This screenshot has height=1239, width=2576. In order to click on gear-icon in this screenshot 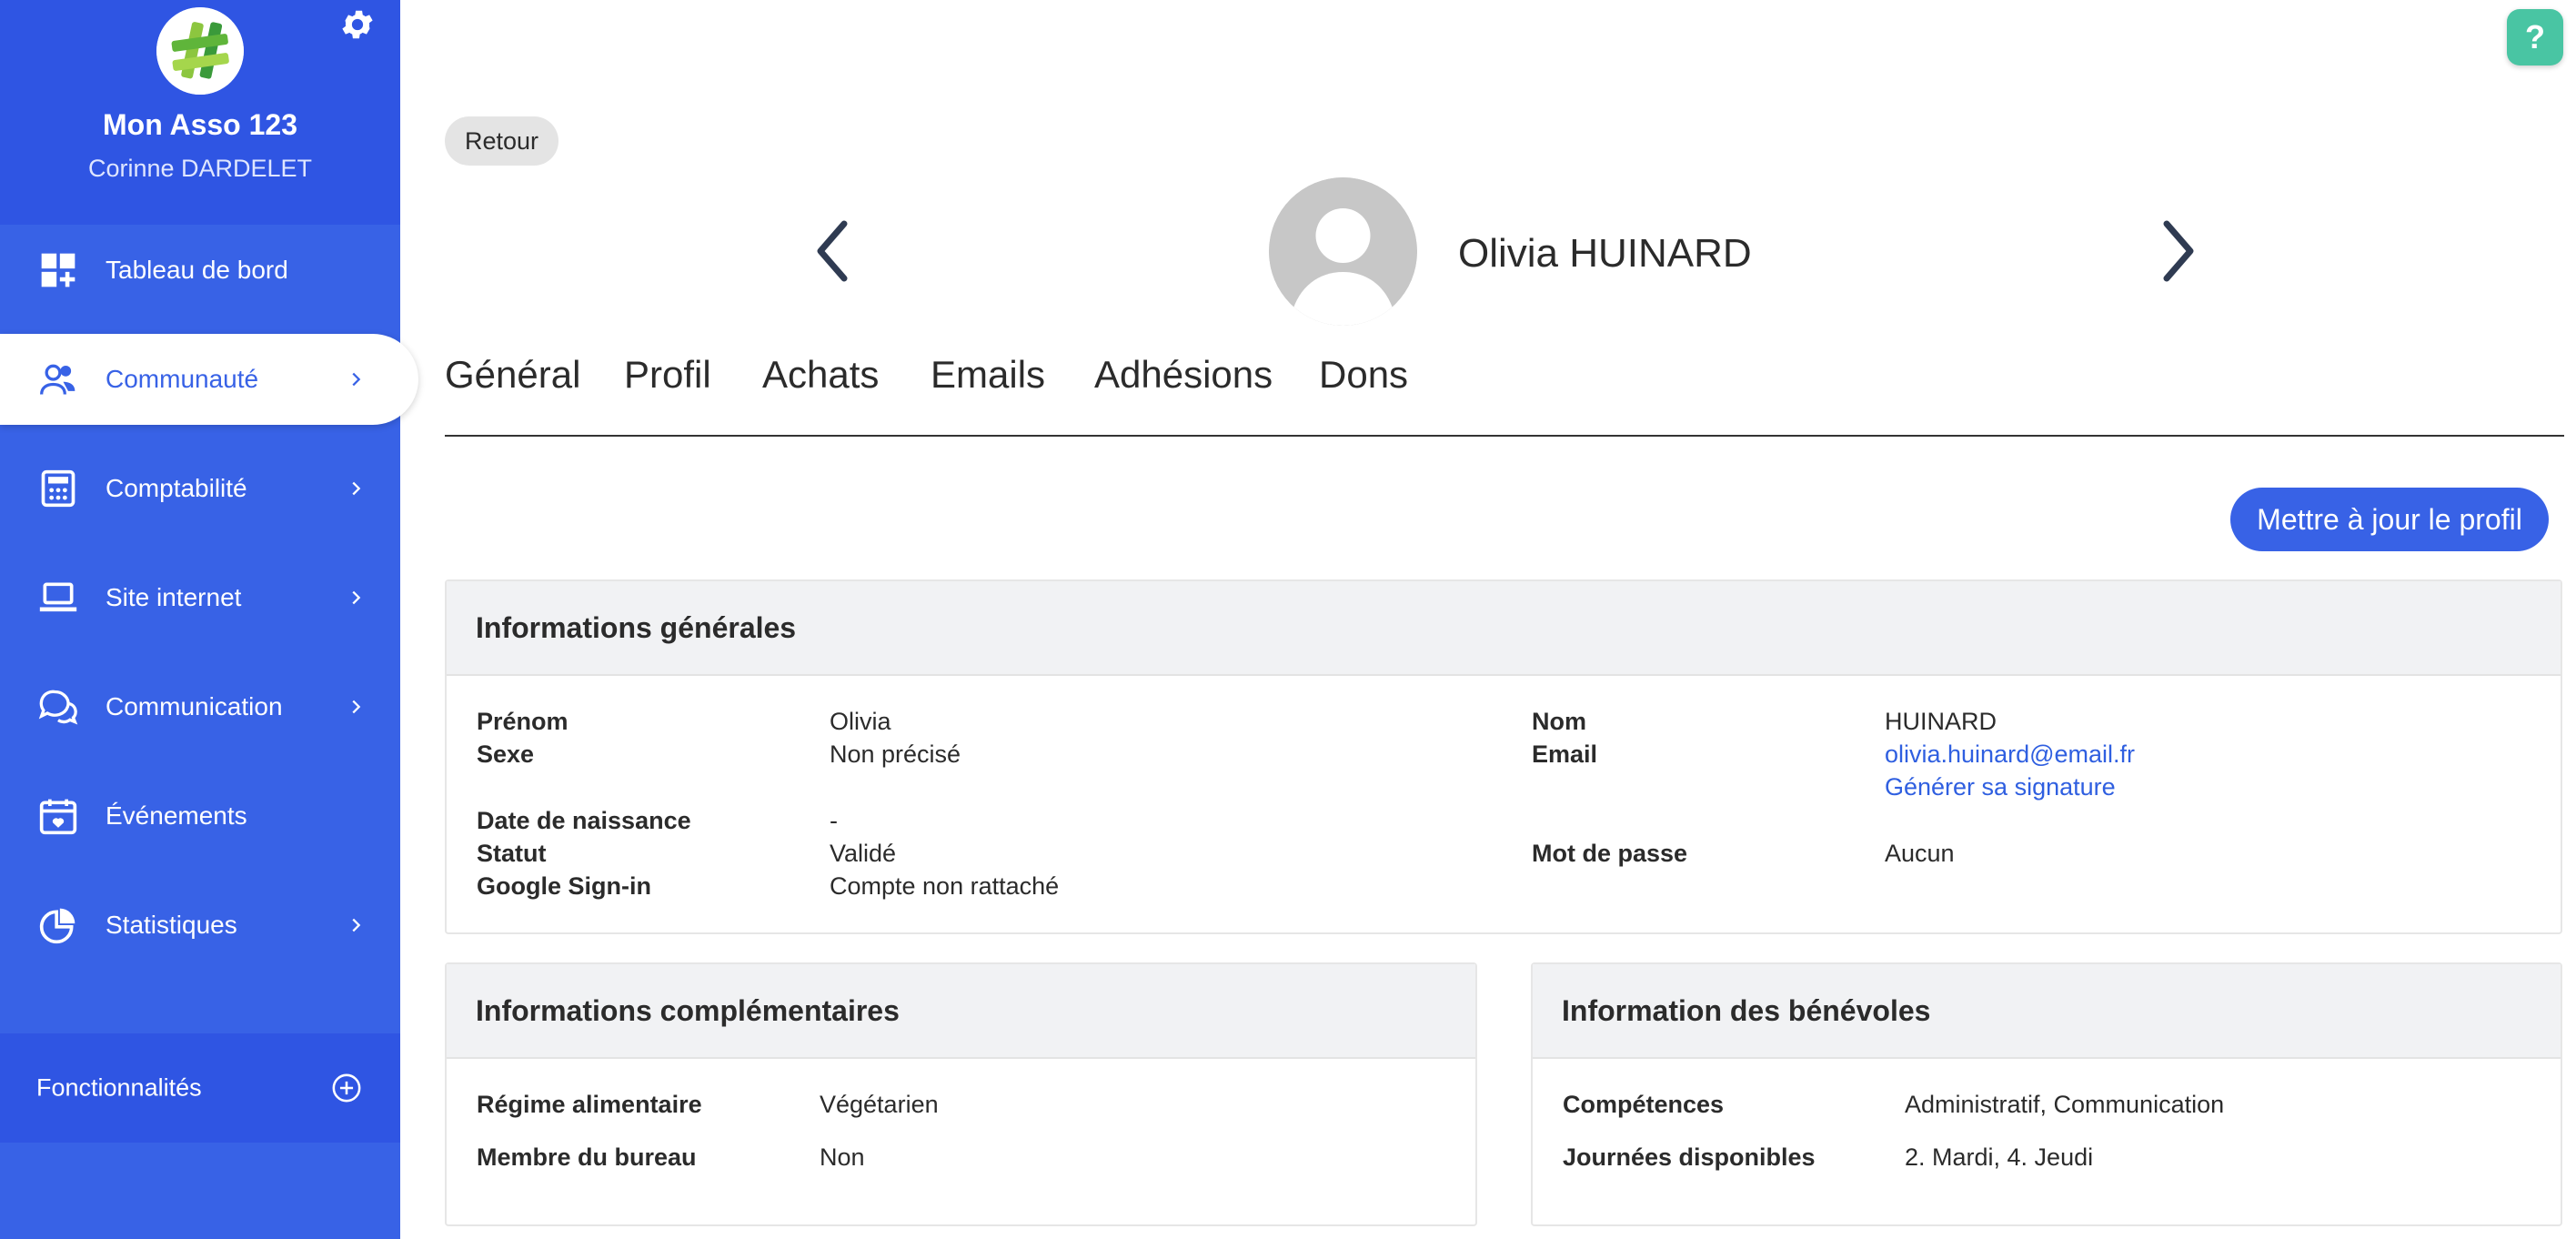, I will do `click(357, 24)`.